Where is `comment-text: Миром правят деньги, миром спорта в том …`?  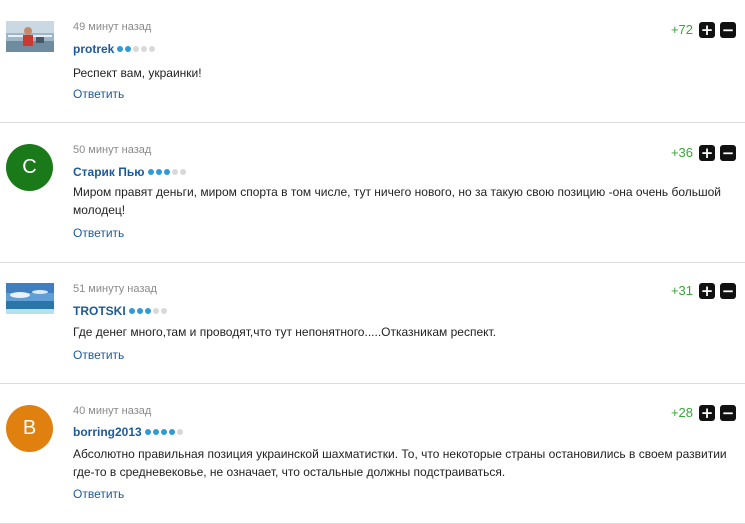
comment-text: Миром правят деньги, миром спорта в том … is located at coordinates (397, 201).